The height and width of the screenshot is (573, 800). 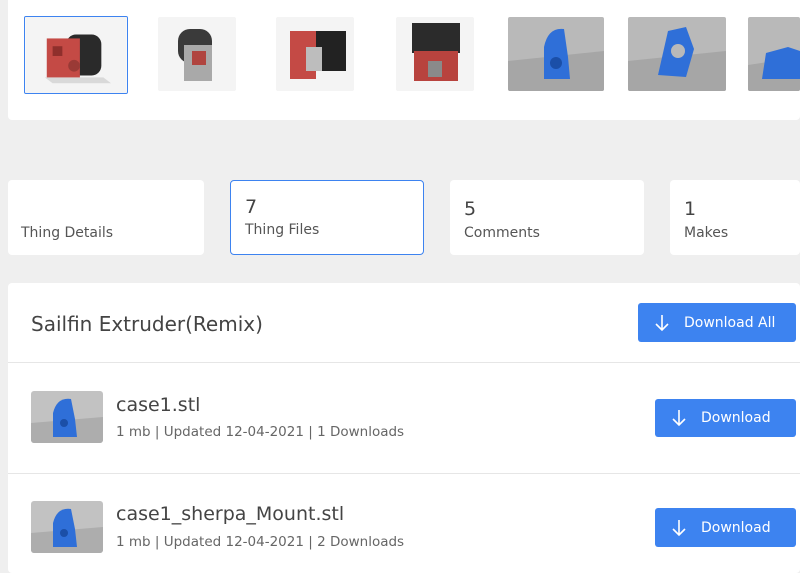 What do you see at coordinates (470, 209) in the screenshot?
I see `tab-count: 5` at bounding box center [470, 209].